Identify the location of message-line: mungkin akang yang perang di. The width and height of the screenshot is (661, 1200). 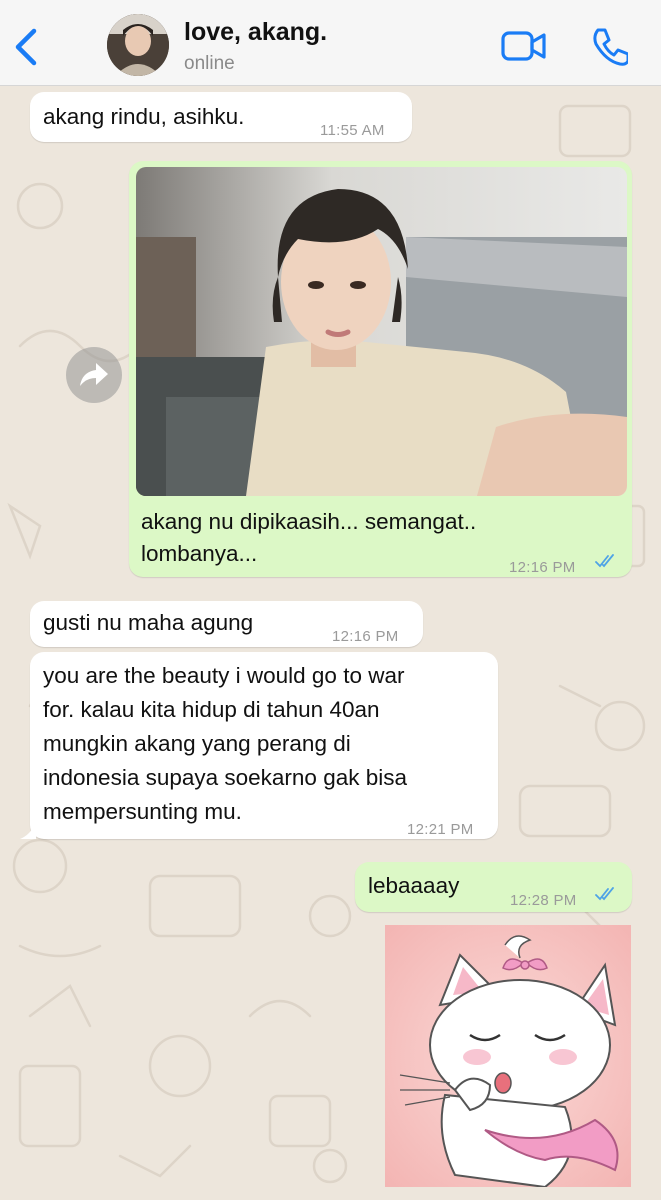
(197, 743).